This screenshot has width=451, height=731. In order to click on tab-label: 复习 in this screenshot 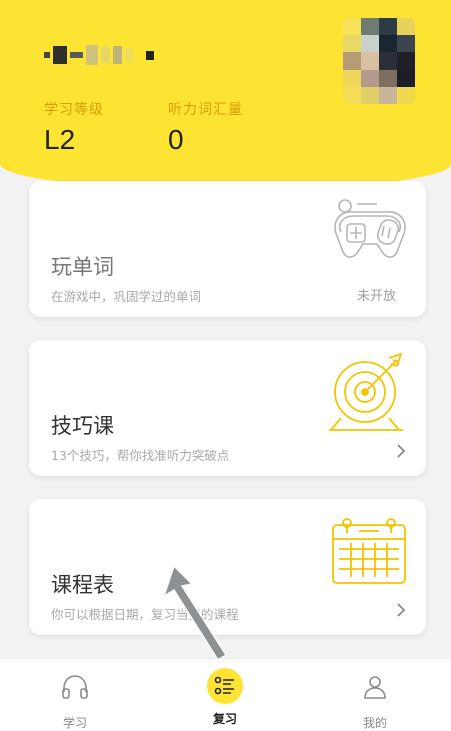, I will do `click(224, 719)`.